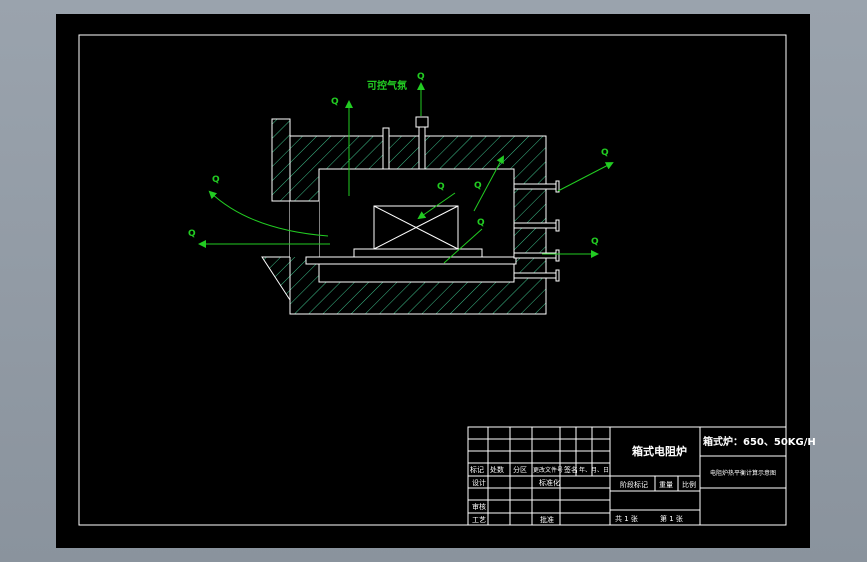 This screenshot has height=562, width=867. What do you see at coordinates (743, 473) in the screenshot?
I see `drawing-title: 电阻炉热平衡计算示意图` at bounding box center [743, 473].